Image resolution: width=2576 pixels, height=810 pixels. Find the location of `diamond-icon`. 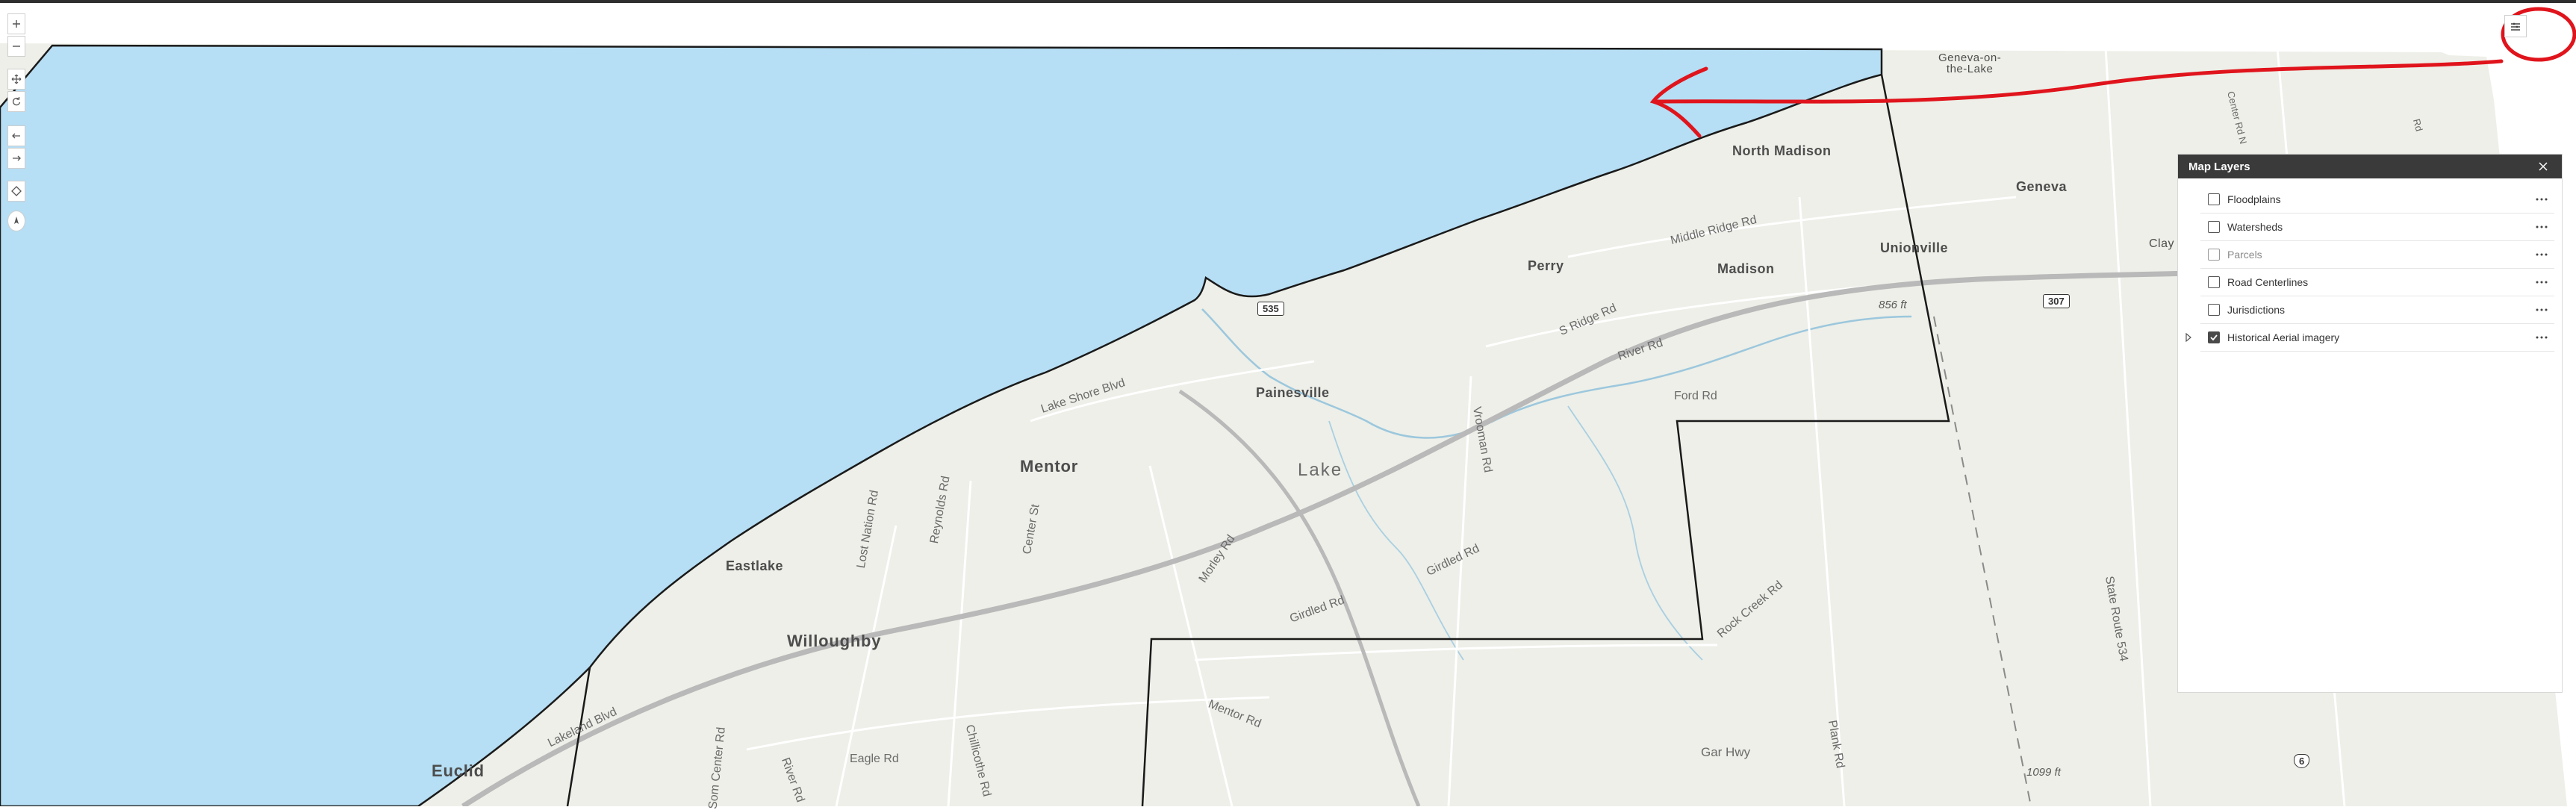

diamond-icon is located at coordinates (16, 191).